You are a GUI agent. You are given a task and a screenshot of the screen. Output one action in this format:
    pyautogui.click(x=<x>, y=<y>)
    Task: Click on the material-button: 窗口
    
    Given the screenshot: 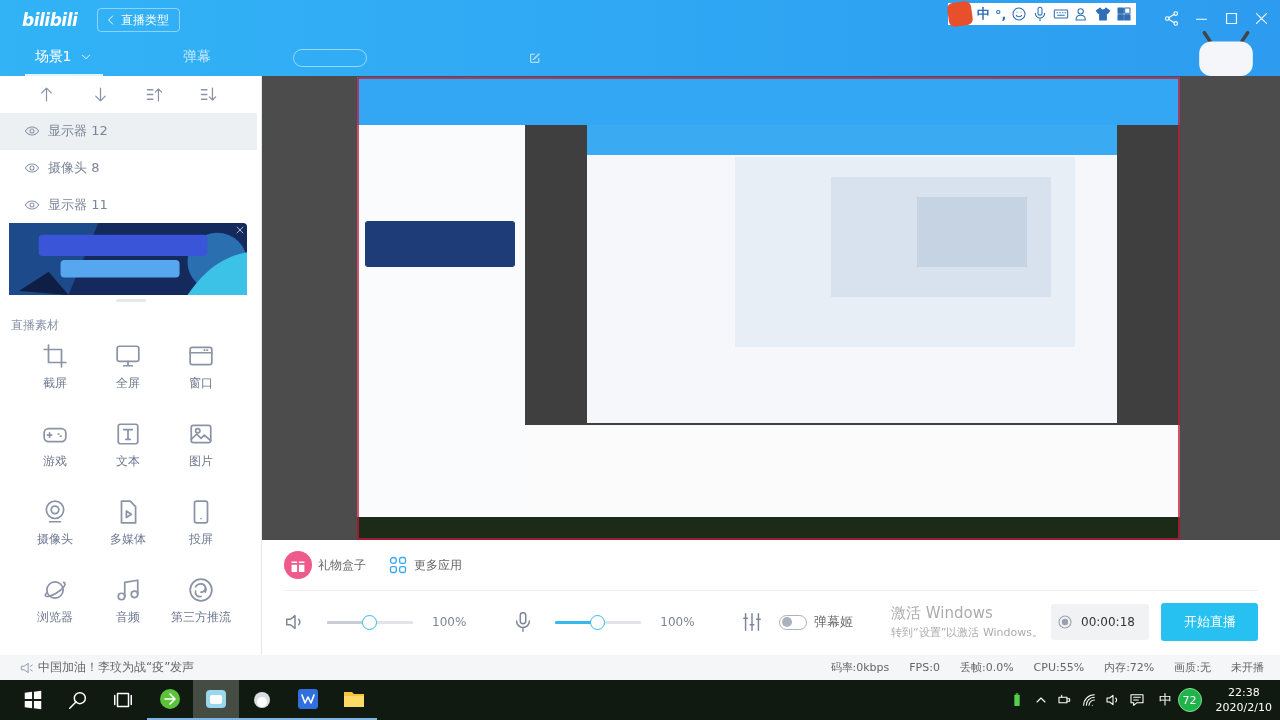 What is the action you would take?
    pyautogui.click(x=200, y=382)
    